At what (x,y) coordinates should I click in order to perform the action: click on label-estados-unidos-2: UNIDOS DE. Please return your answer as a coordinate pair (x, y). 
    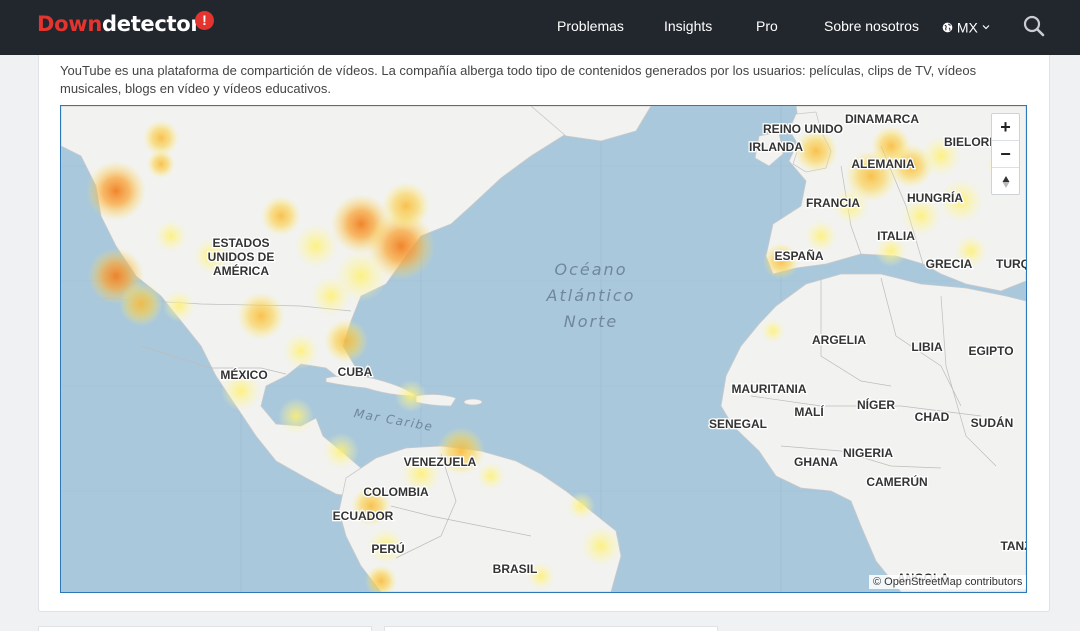
    Looking at the image, I should click on (241, 257).